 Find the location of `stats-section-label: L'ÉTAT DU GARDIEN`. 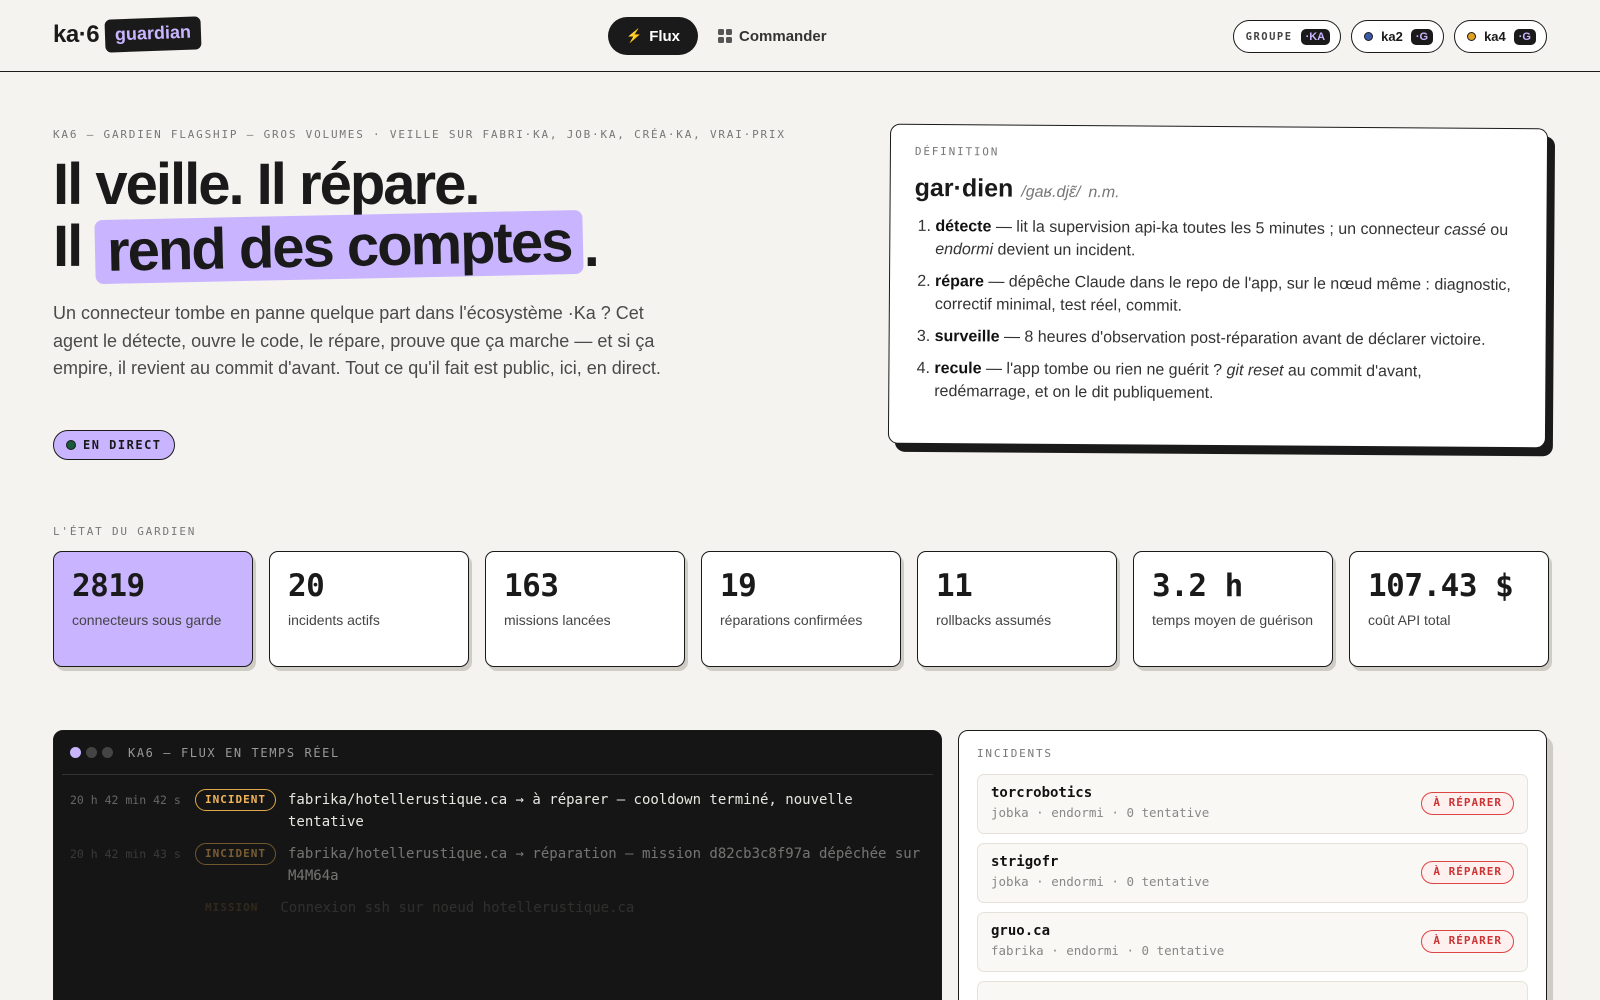

stats-section-label: L'ÉTAT DU GARDIEN is located at coordinates (125, 531).